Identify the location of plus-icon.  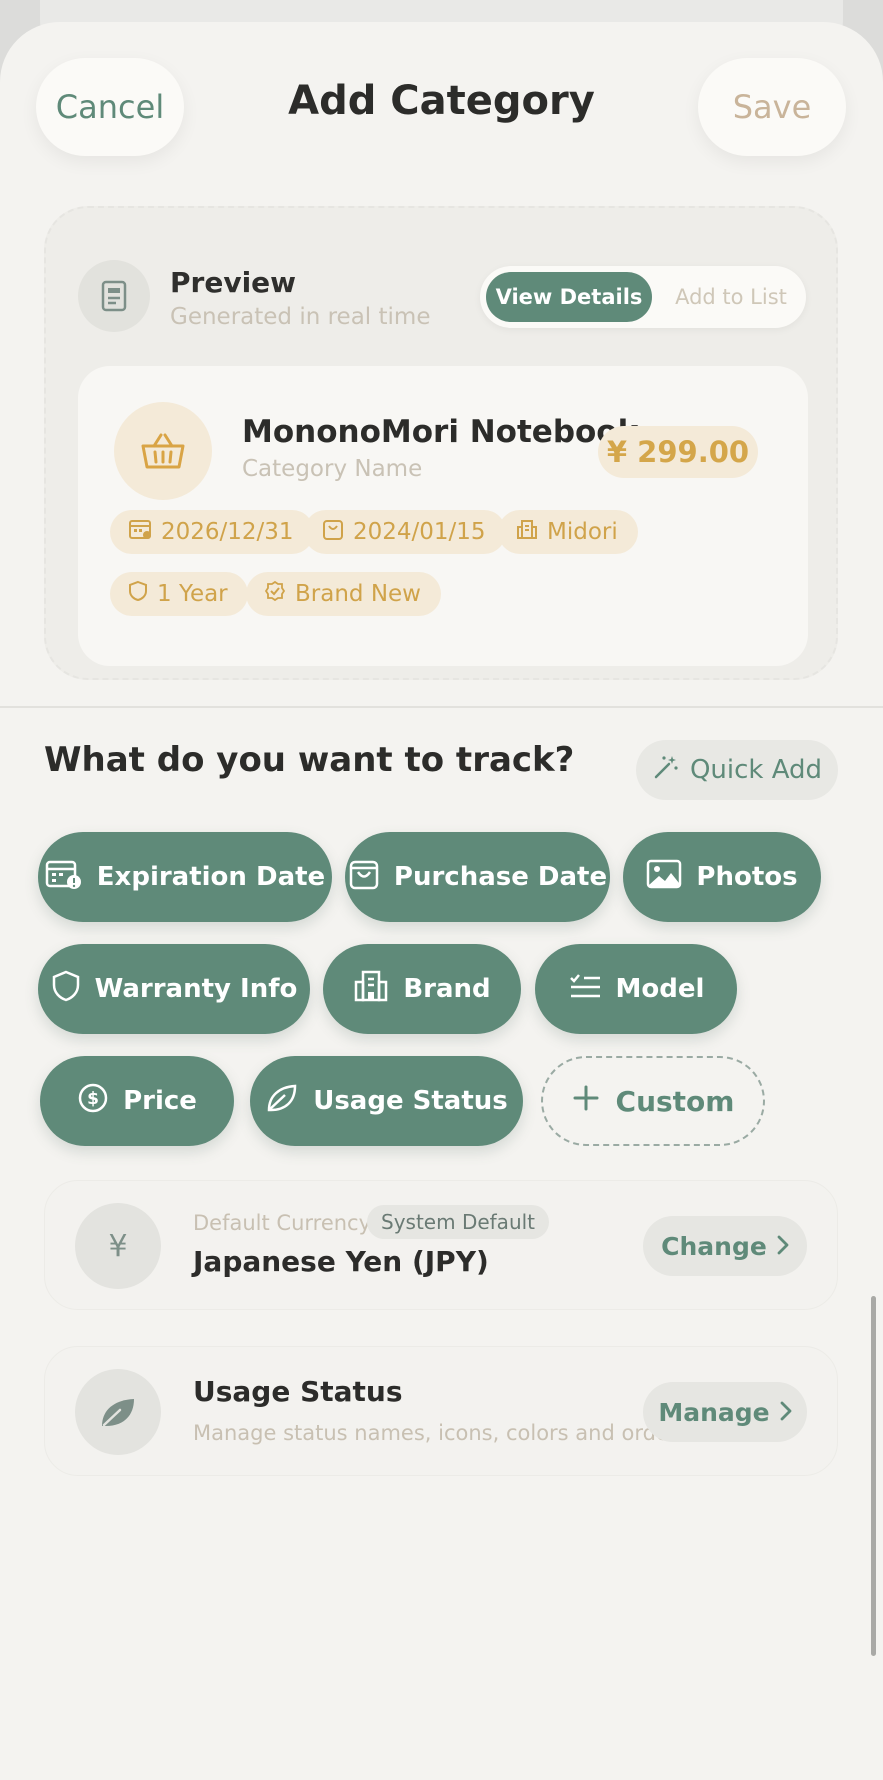
(586, 1101).